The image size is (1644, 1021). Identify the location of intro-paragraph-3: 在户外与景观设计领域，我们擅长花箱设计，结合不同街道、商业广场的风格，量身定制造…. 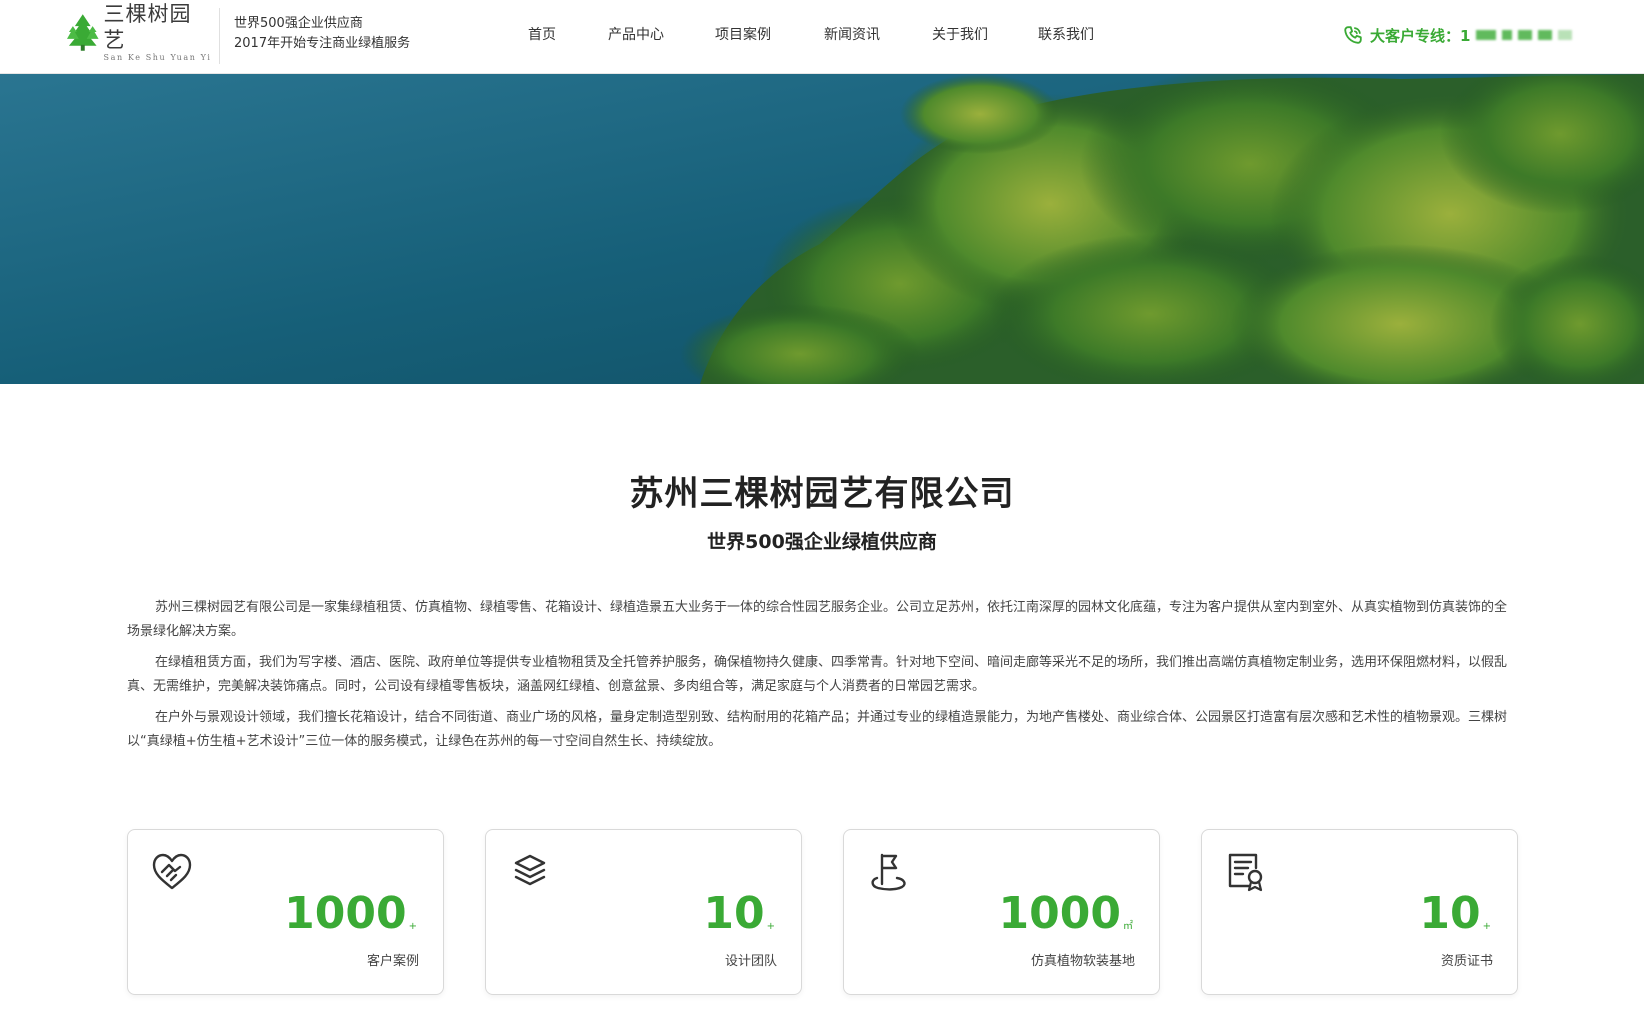
(817, 729).